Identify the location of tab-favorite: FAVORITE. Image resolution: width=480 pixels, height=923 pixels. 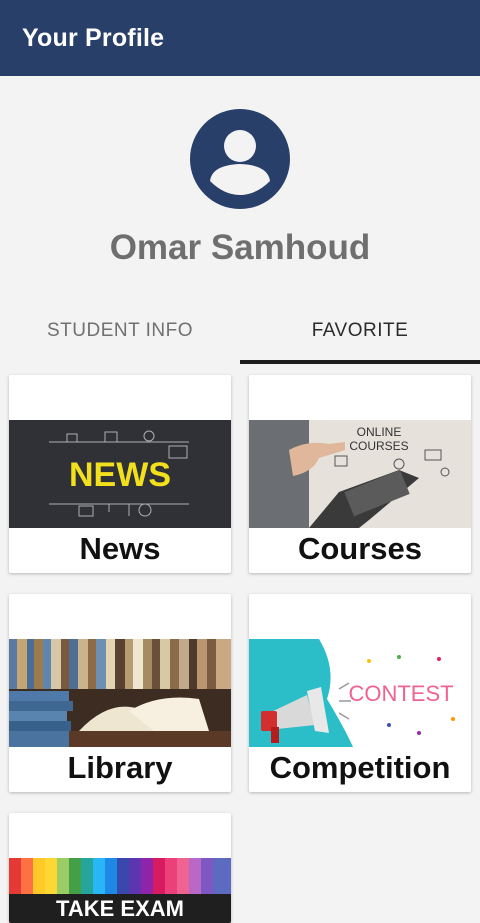
(360, 331).